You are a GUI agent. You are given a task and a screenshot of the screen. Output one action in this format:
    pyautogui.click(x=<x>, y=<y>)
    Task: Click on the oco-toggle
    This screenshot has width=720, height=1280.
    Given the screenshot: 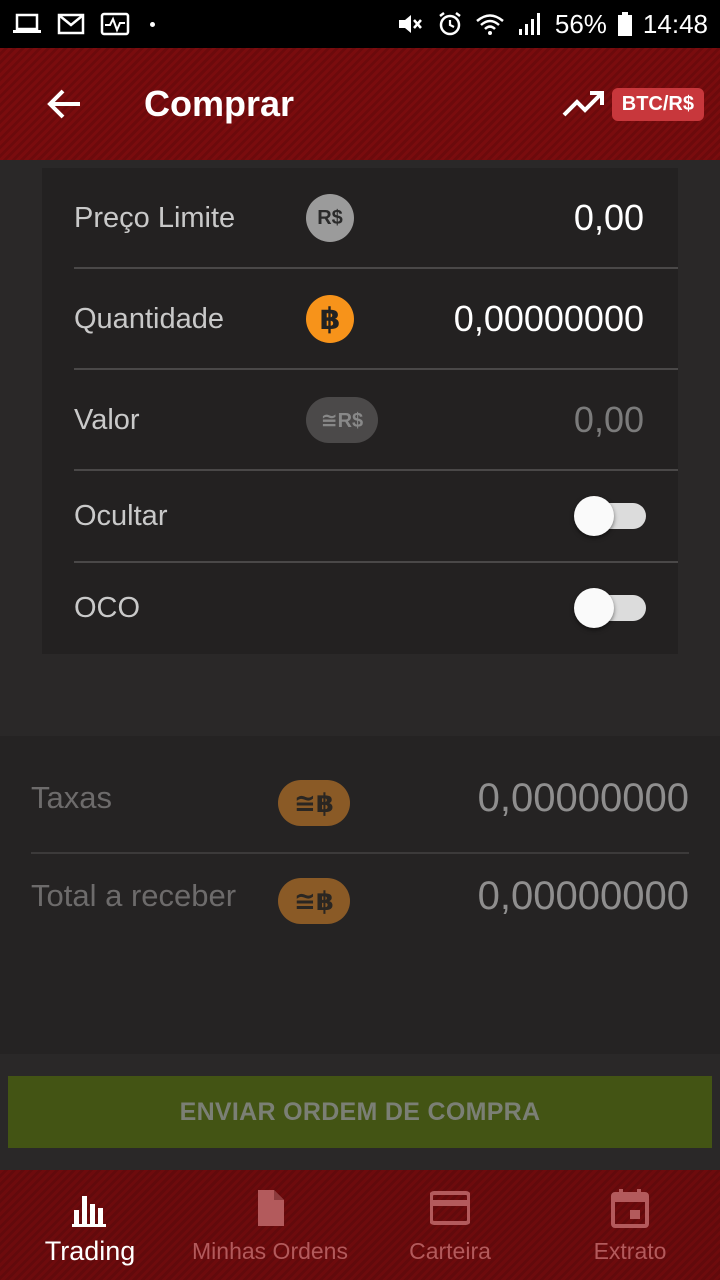 What is the action you would take?
    pyautogui.click(x=610, y=608)
    